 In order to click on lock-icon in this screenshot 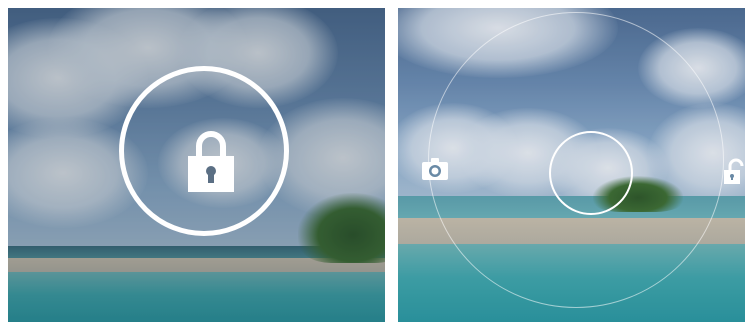, I will do `click(211, 160)`.